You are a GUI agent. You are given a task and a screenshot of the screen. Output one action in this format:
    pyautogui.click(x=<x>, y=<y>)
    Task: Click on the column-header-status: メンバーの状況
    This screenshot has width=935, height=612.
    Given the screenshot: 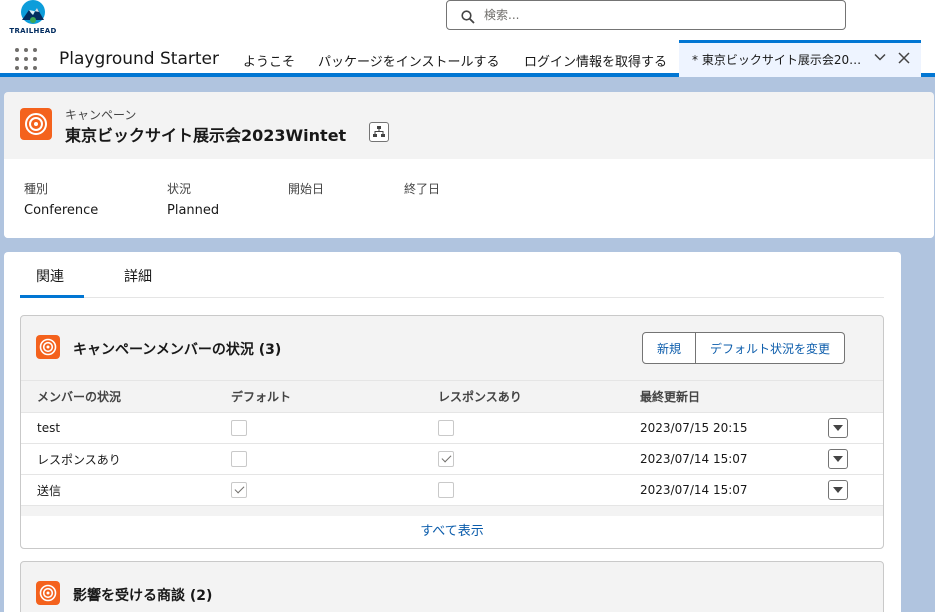 What is the action you would take?
    pyautogui.click(x=121, y=396)
    